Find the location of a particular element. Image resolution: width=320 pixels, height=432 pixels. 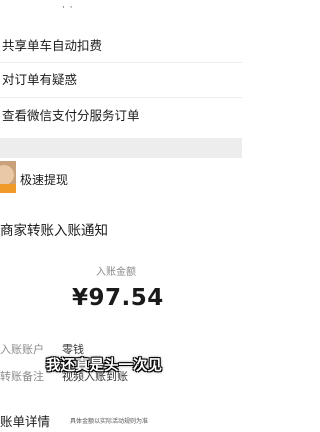

menu-item-payscore-orders: 查看微信支付分服务订单 is located at coordinates (121, 116).